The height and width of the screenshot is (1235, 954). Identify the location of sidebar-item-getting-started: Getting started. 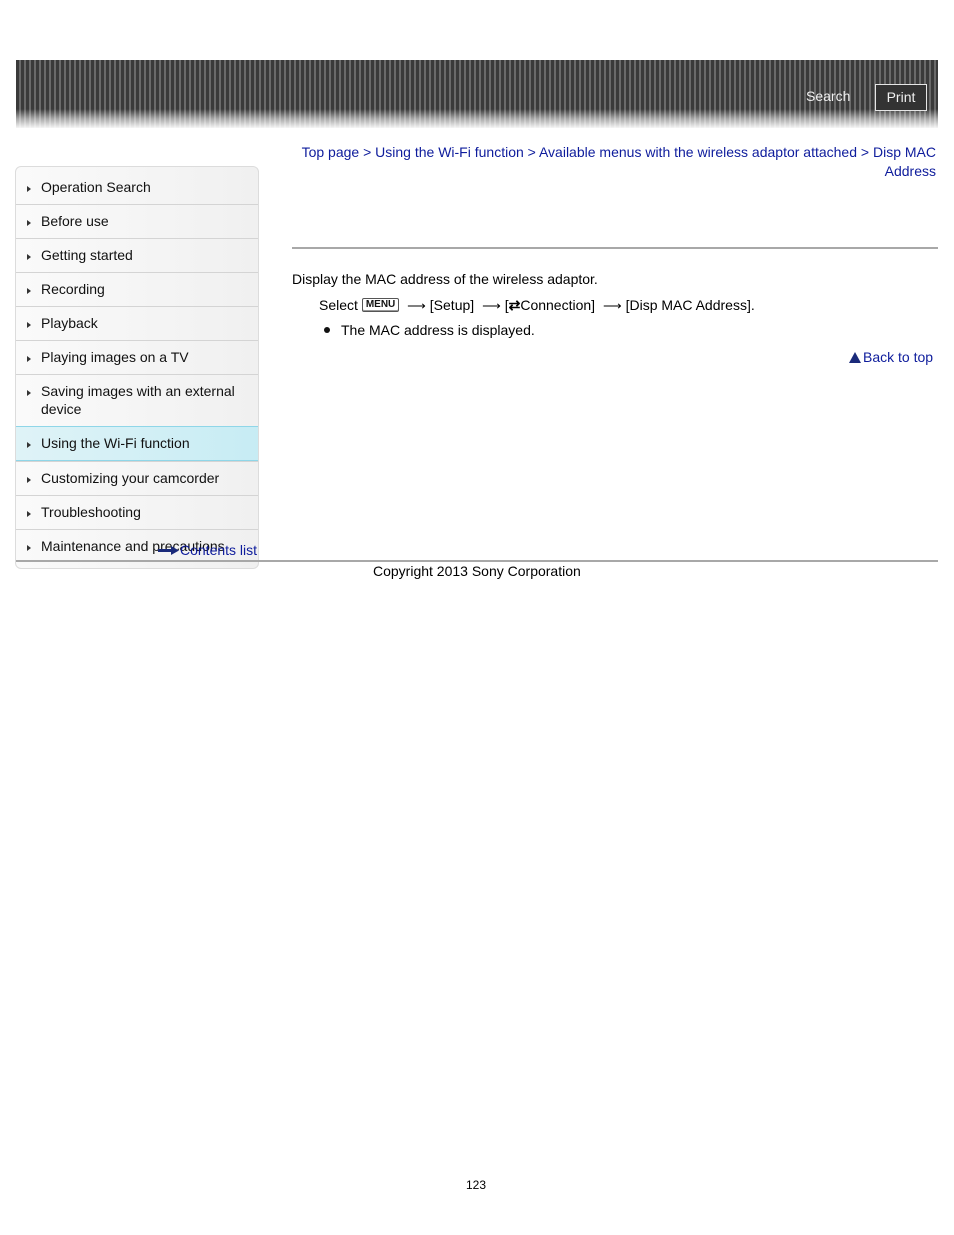
(137, 255).